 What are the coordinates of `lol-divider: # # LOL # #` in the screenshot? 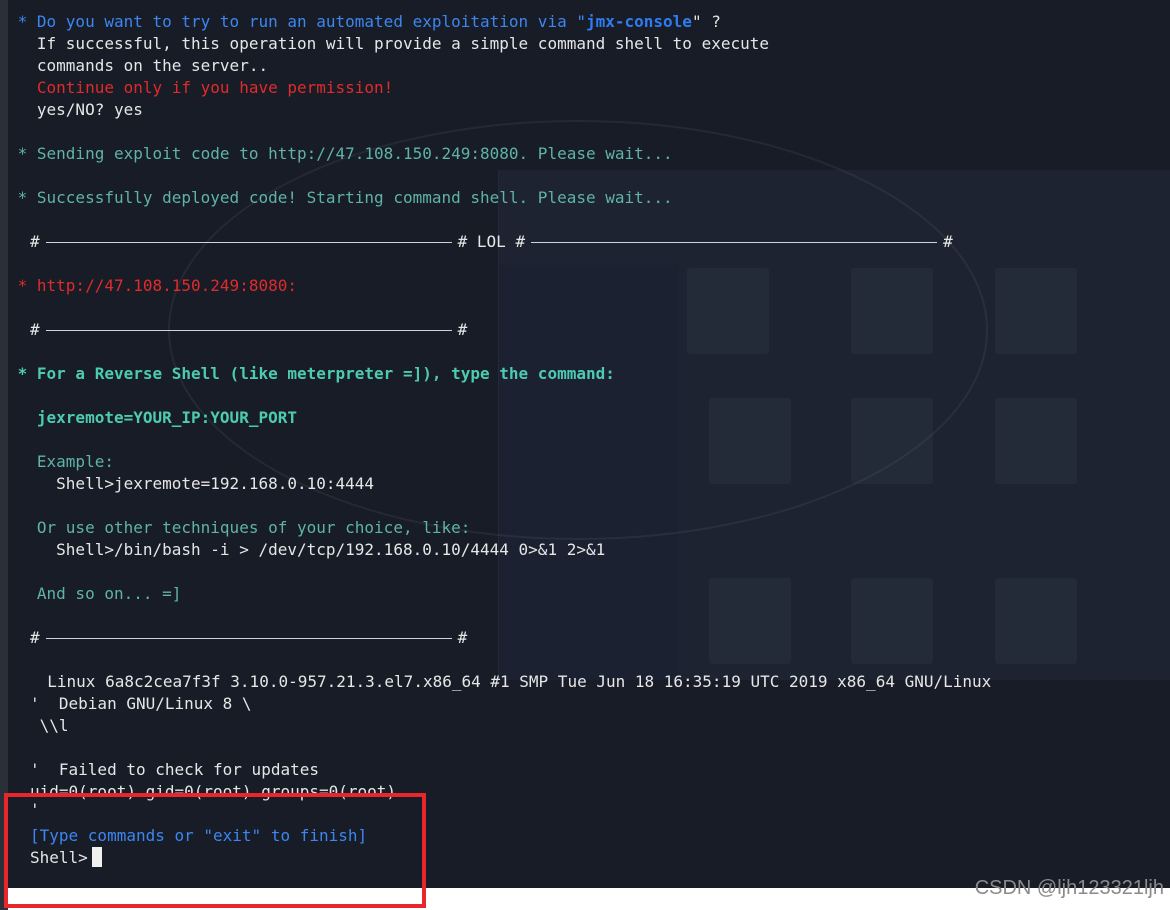 It's located at (491, 242).